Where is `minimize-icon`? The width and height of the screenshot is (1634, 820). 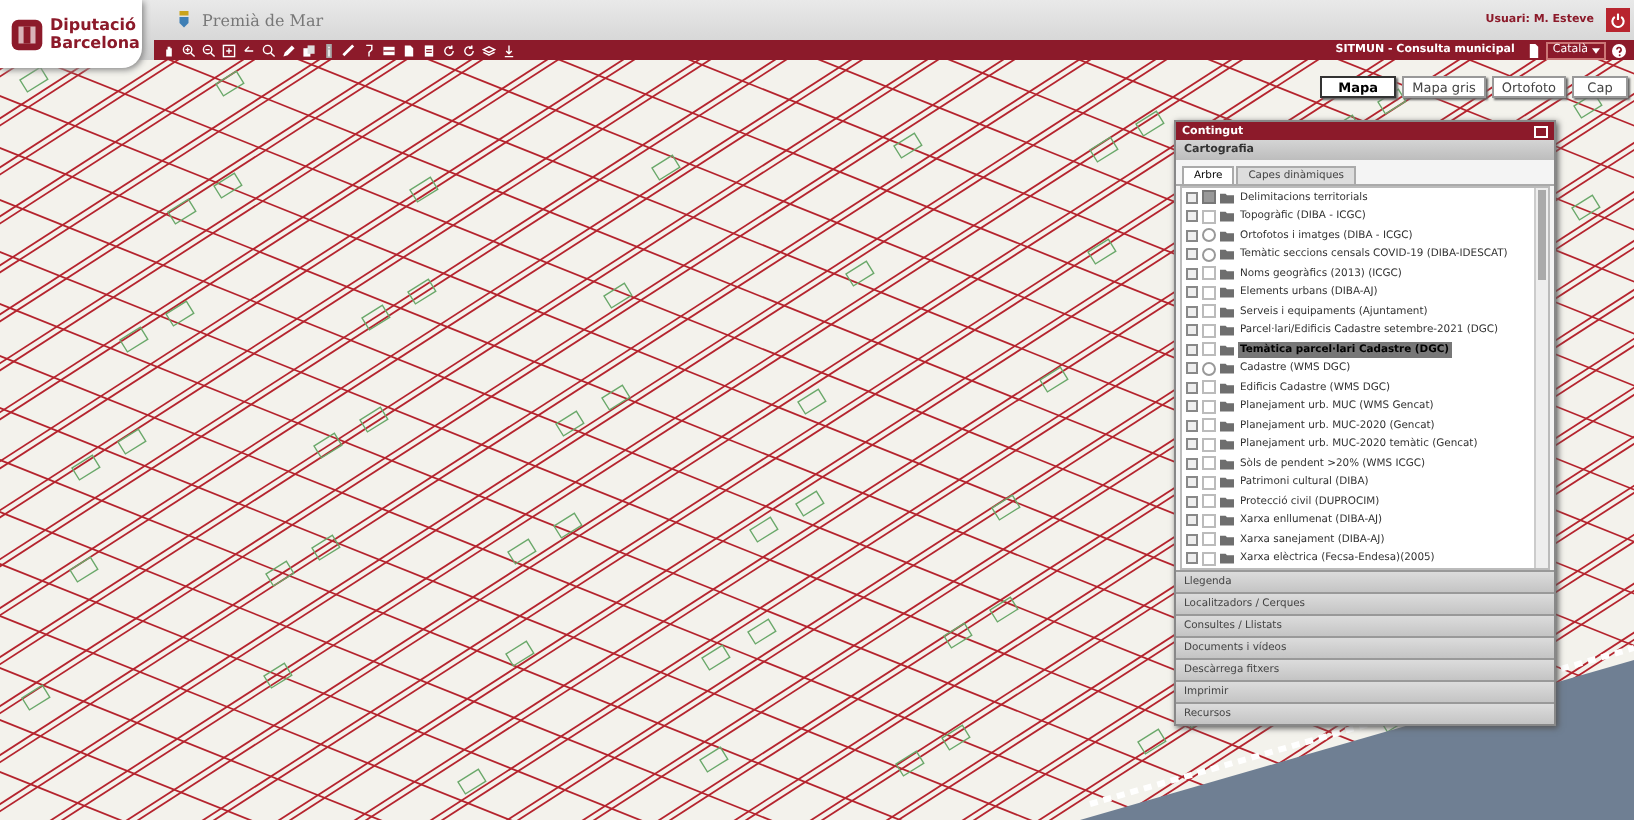 minimize-icon is located at coordinates (1541, 131).